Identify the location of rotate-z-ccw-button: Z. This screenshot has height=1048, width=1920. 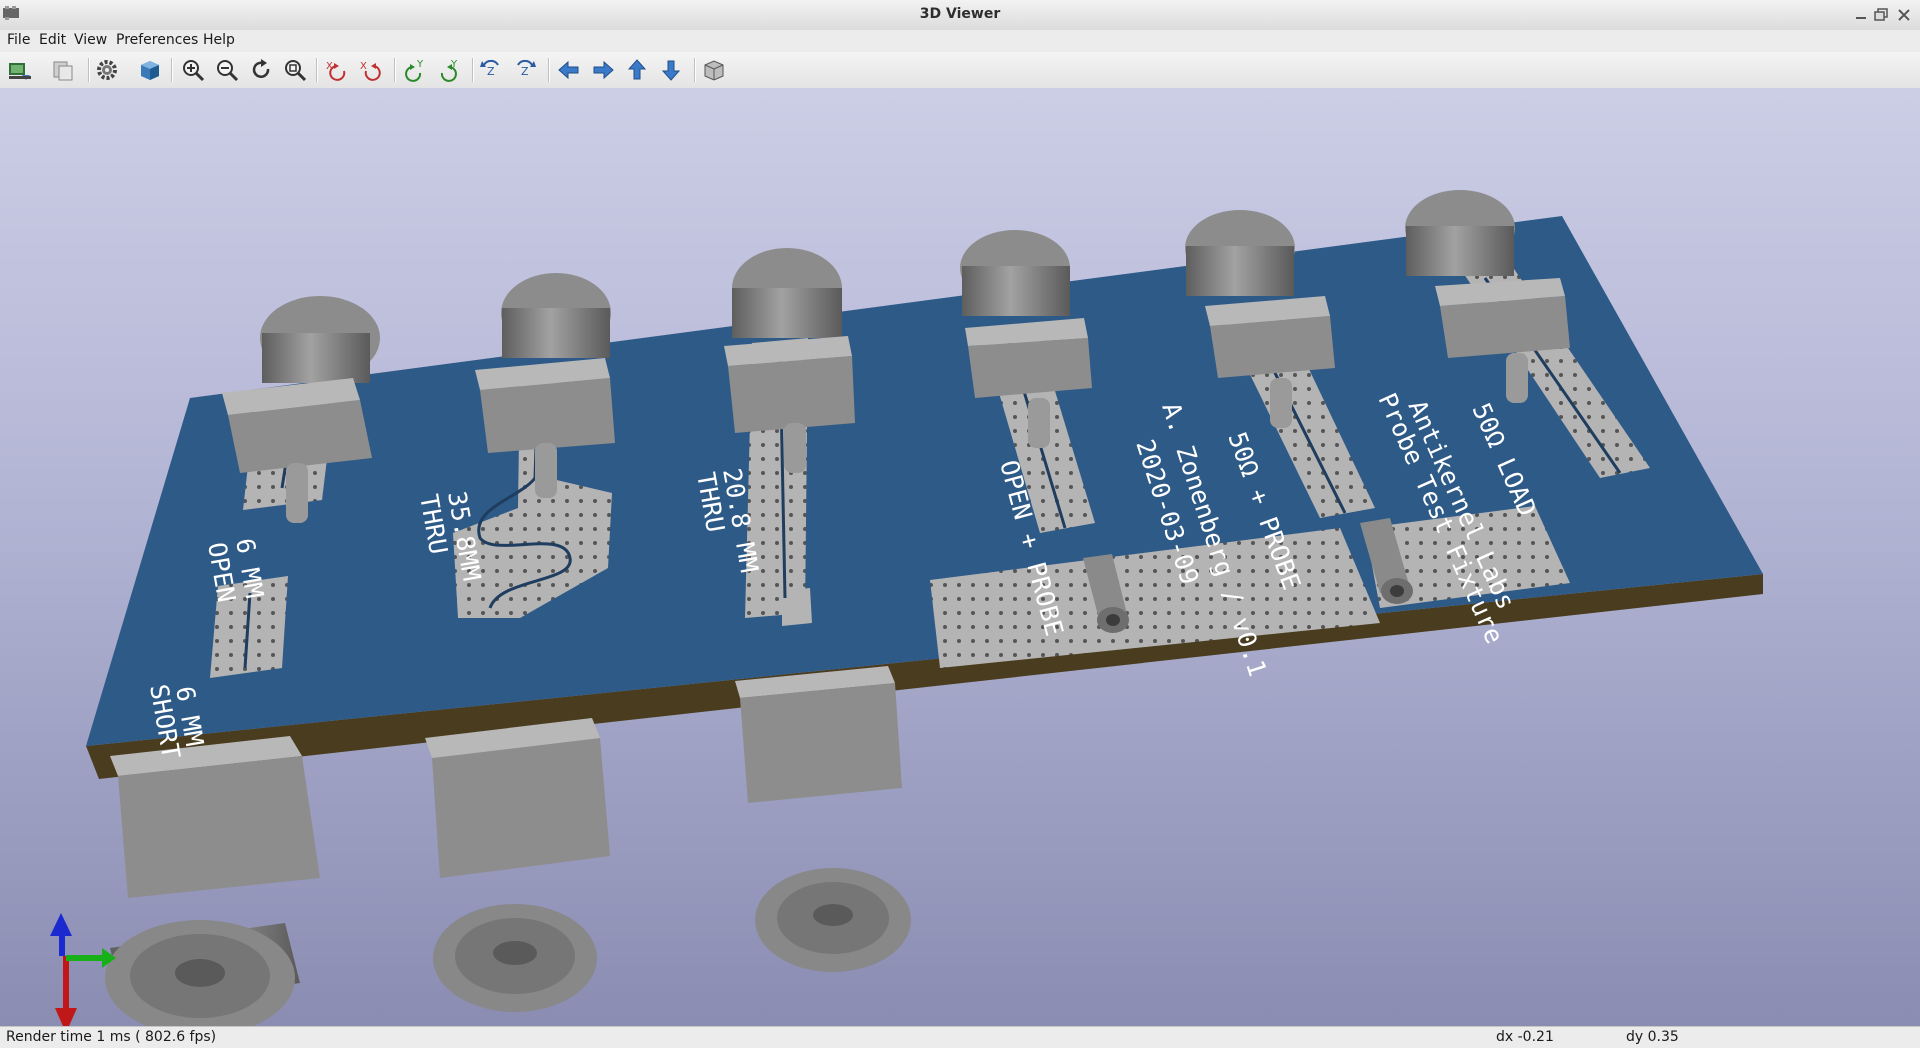
(525, 70).